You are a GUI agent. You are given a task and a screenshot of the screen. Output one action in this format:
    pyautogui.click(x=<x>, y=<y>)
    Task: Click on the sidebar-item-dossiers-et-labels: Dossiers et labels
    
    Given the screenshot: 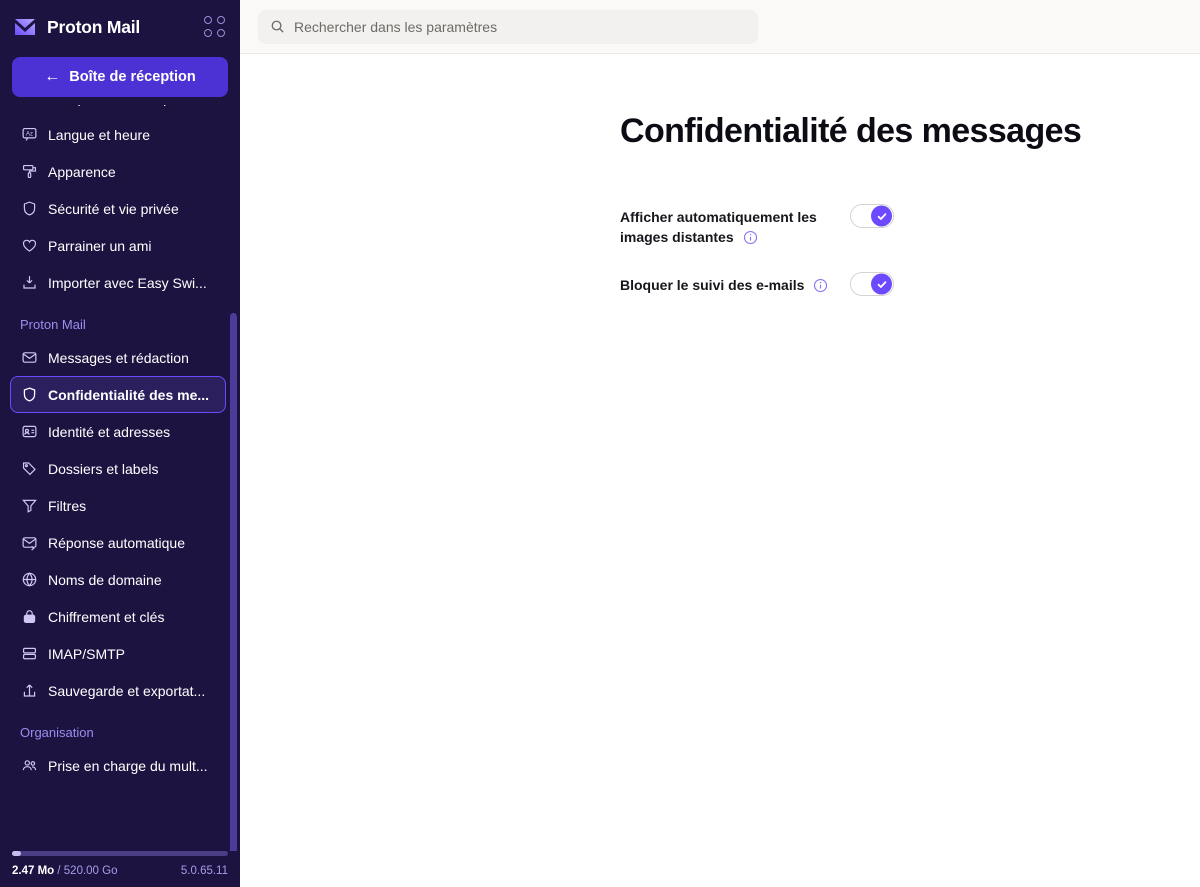 What is the action you would take?
    pyautogui.click(x=118, y=468)
    